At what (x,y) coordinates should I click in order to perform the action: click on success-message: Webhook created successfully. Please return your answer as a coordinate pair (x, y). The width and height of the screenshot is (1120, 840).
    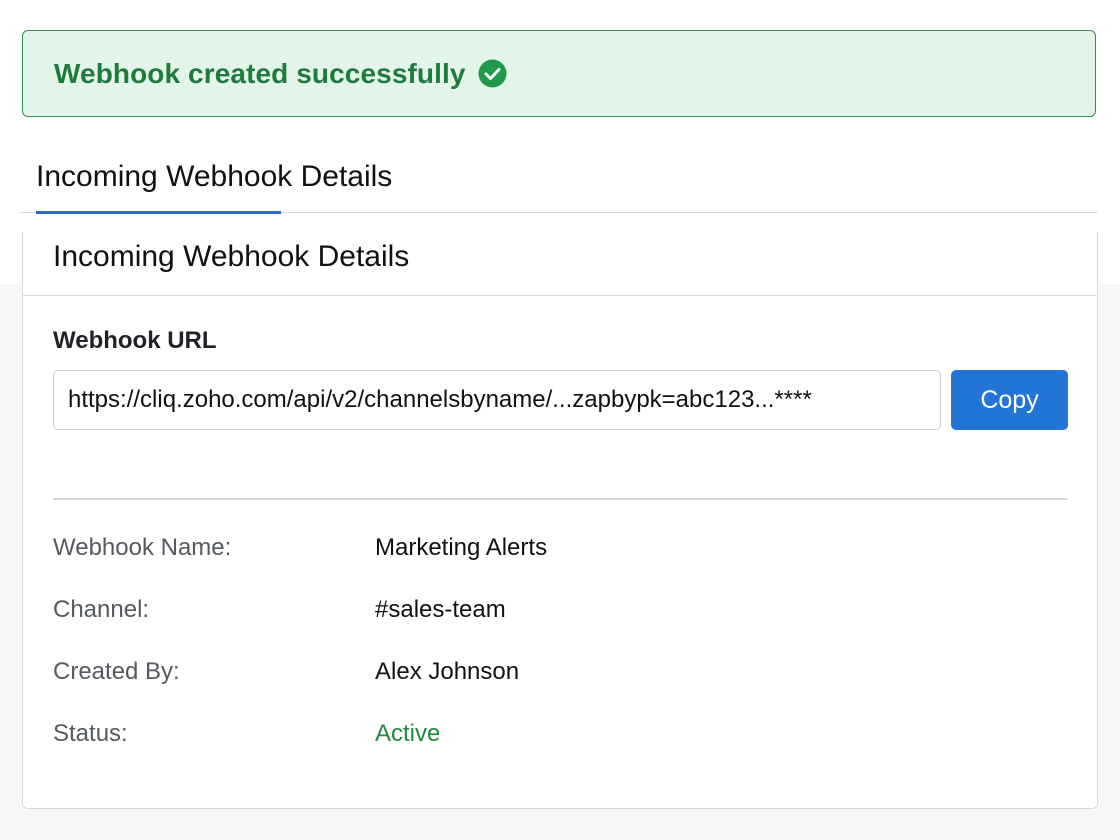
    Looking at the image, I should click on (260, 73).